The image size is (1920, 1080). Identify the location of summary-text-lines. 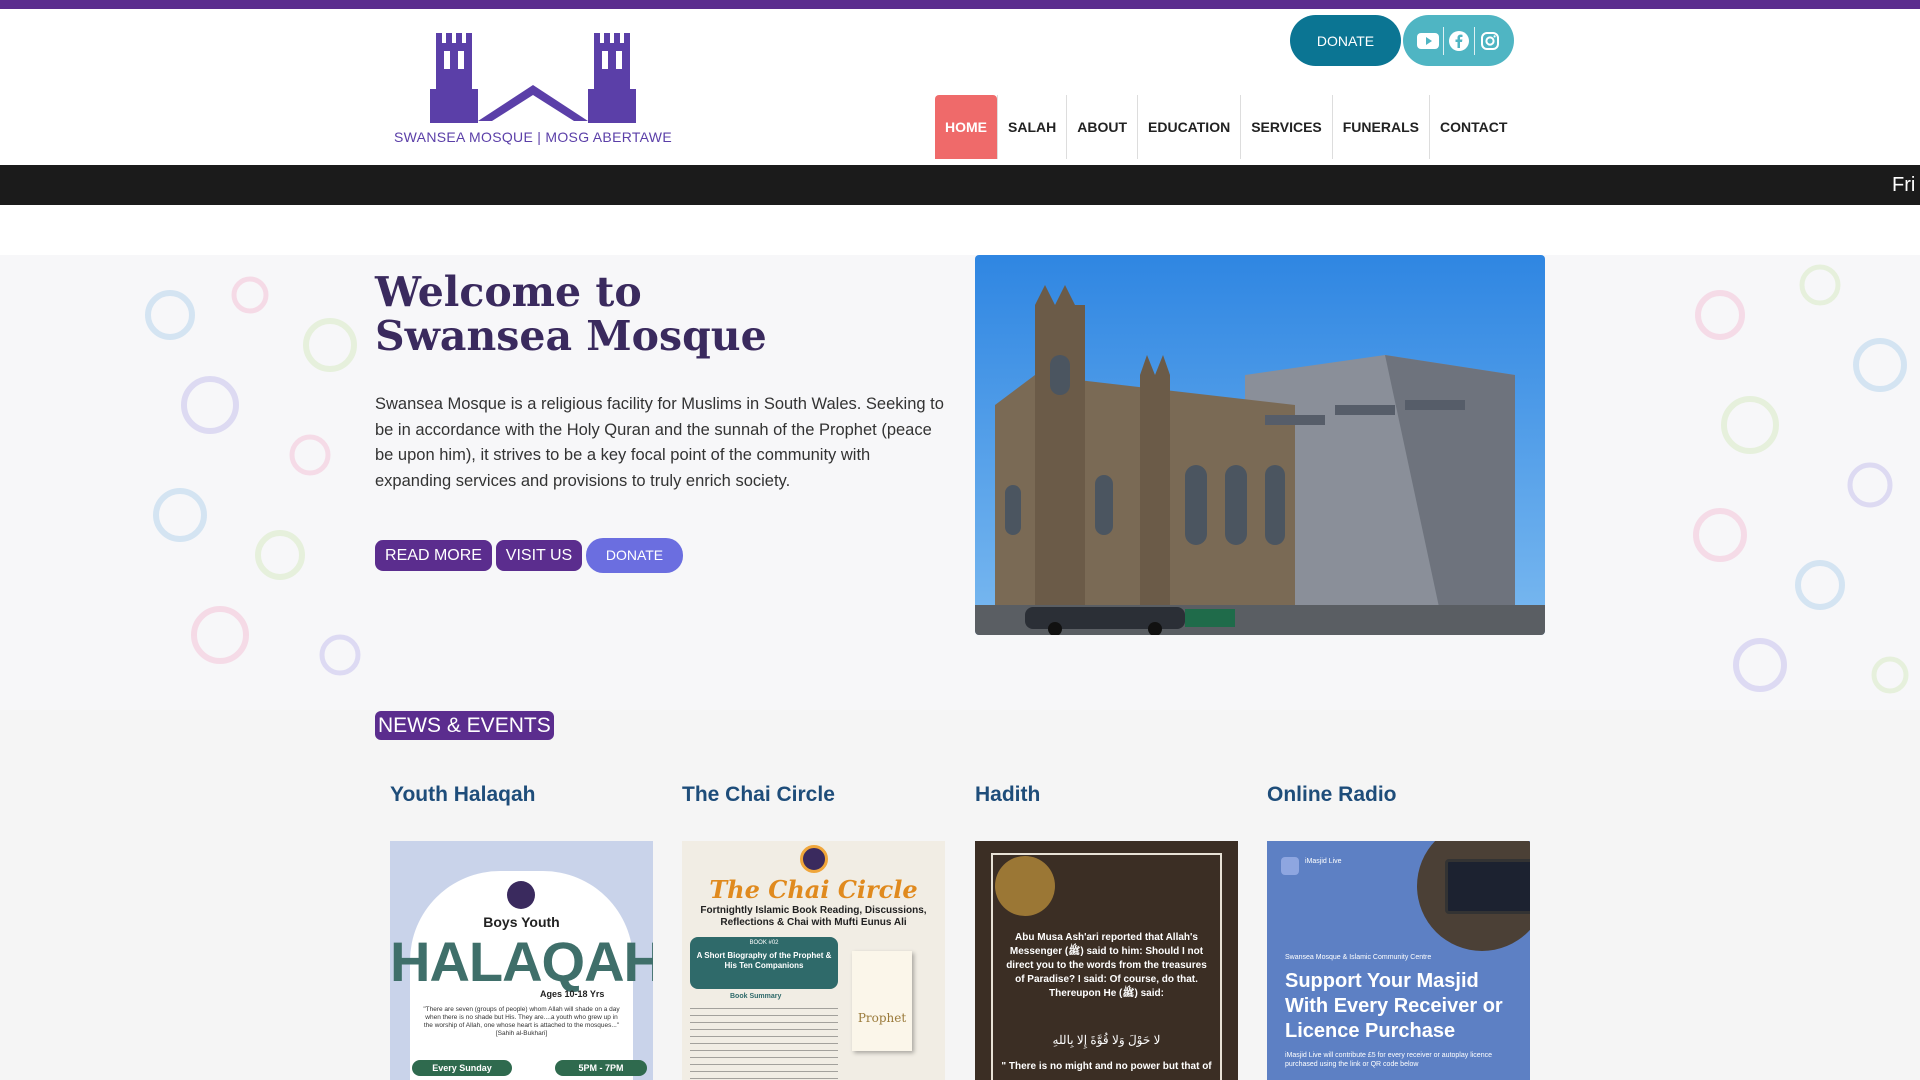
(764, 1042).